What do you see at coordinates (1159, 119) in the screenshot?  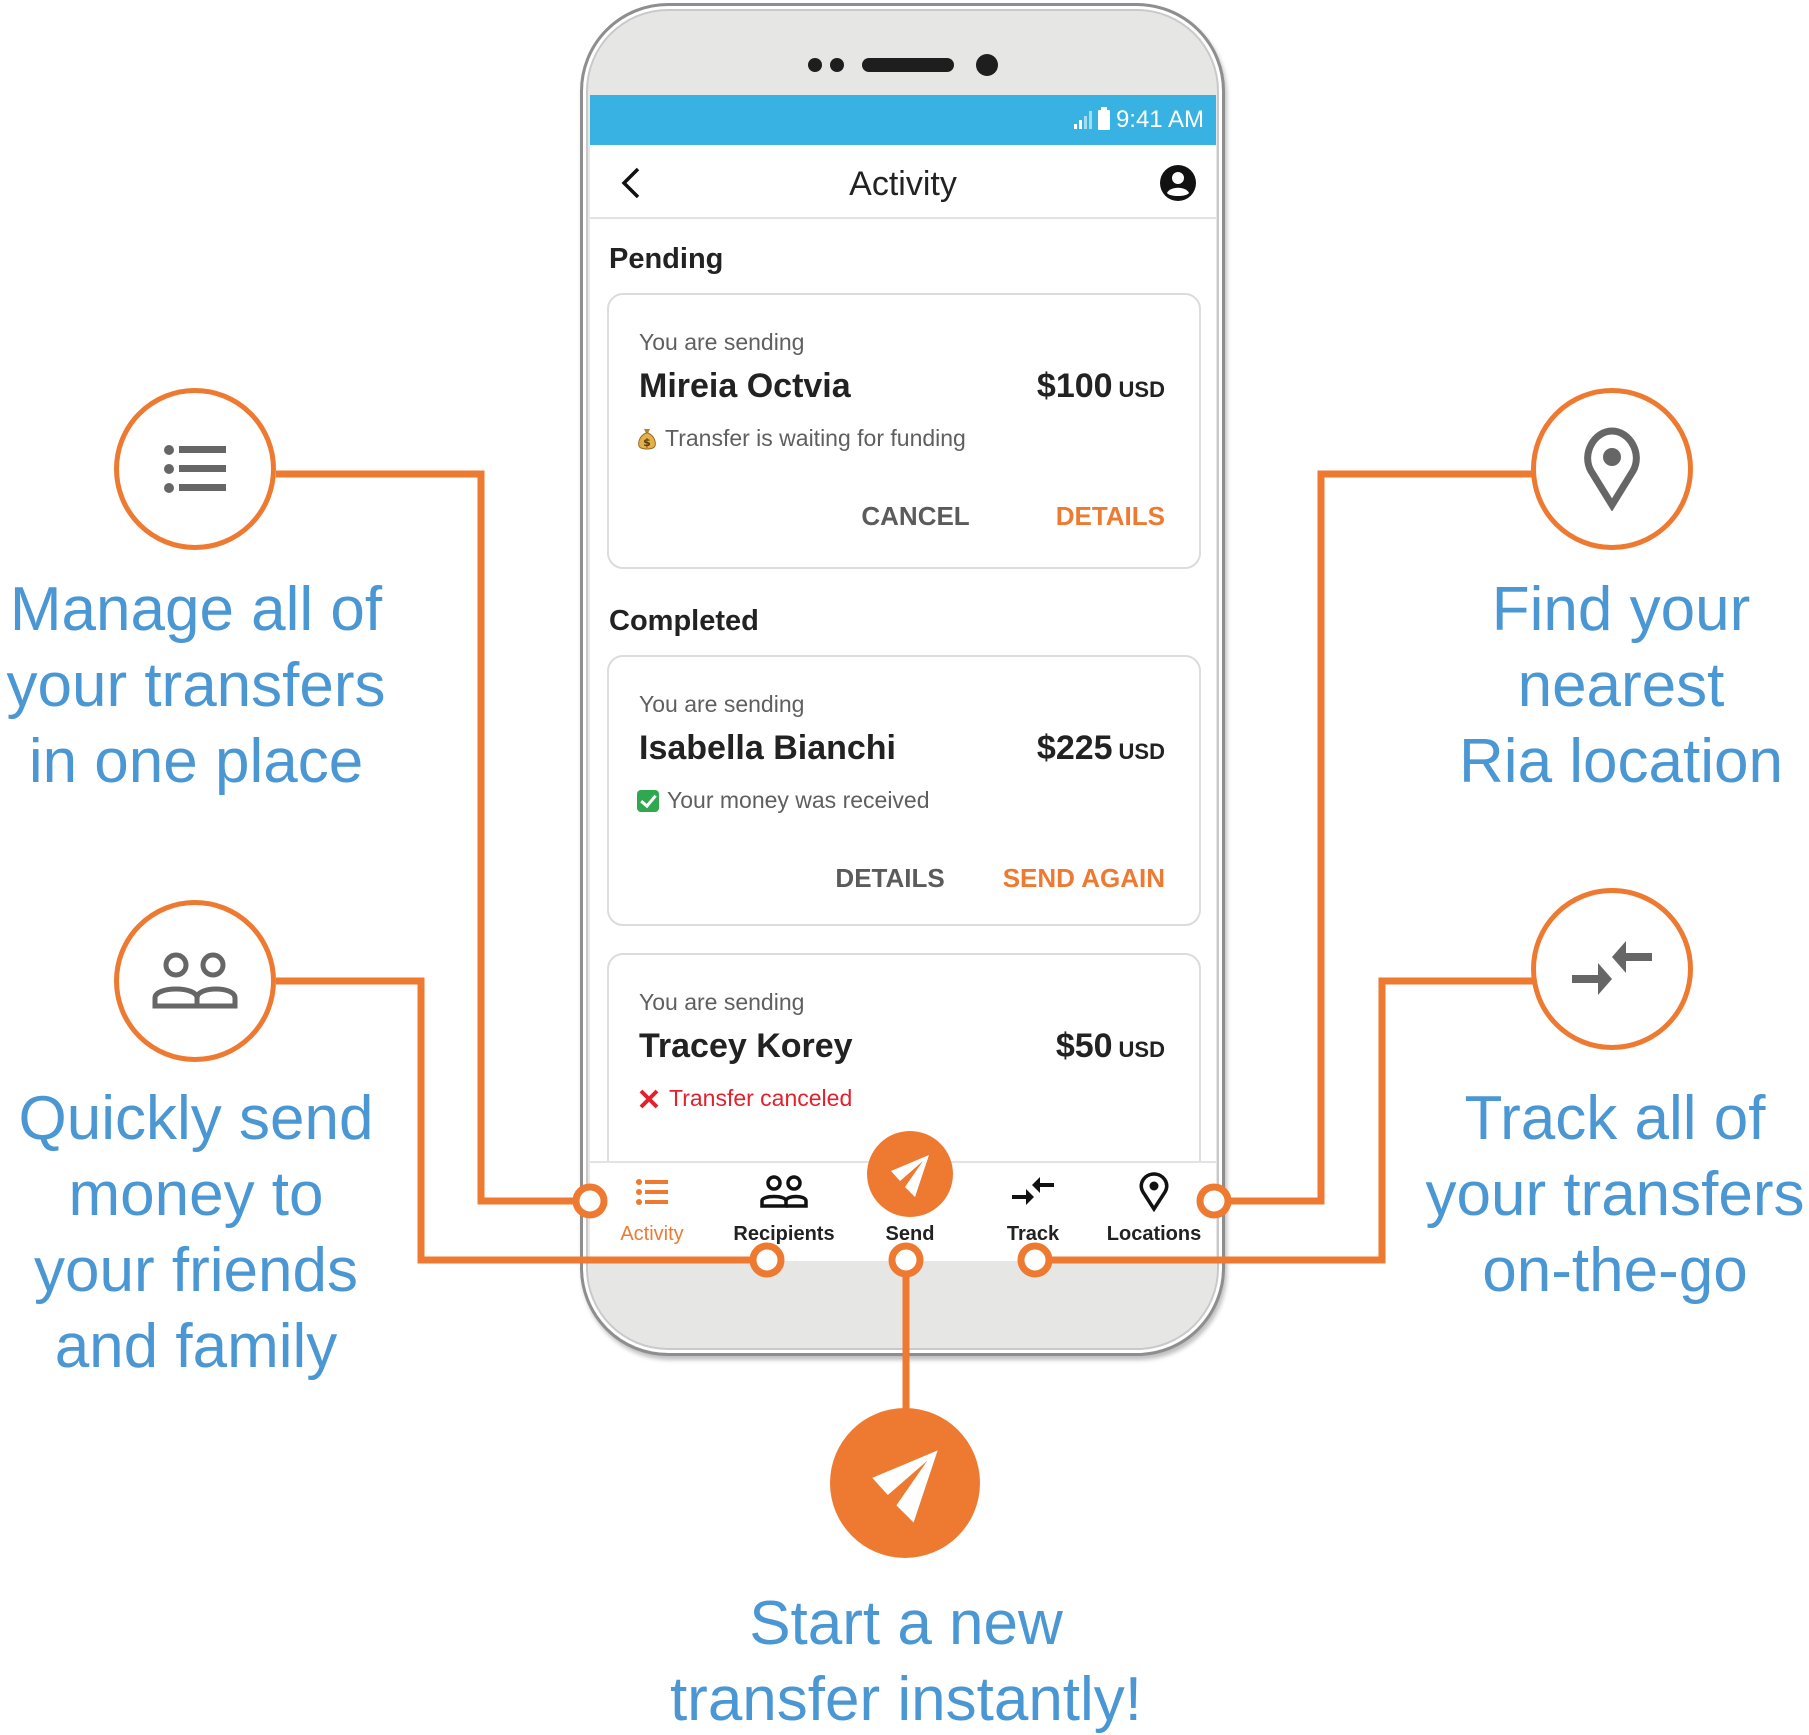 I see `status-time: 9:41 AM` at bounding box center [1159, 119].